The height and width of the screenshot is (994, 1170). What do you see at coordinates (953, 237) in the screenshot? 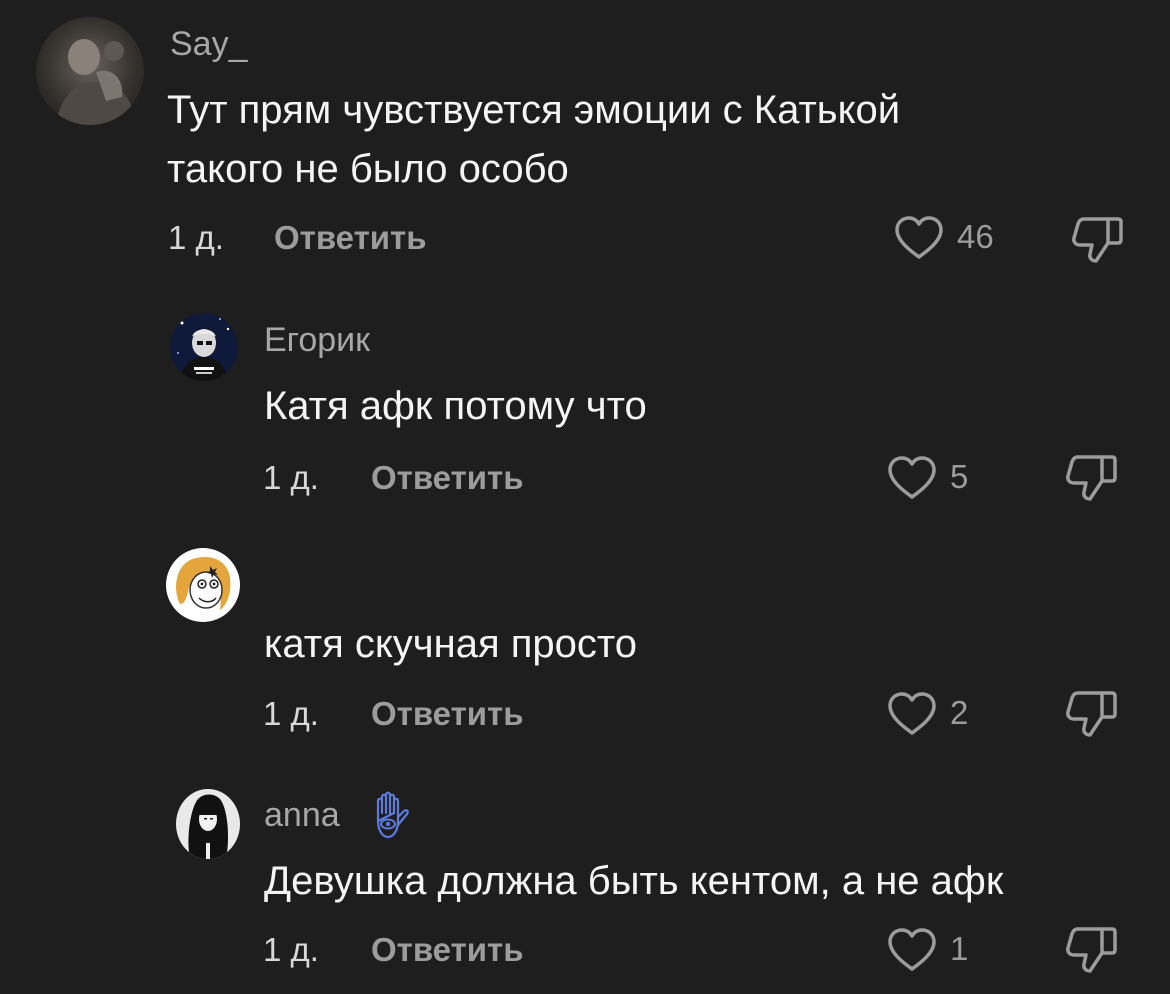
I see `like-button: 46` at bounding box center [953, 237].